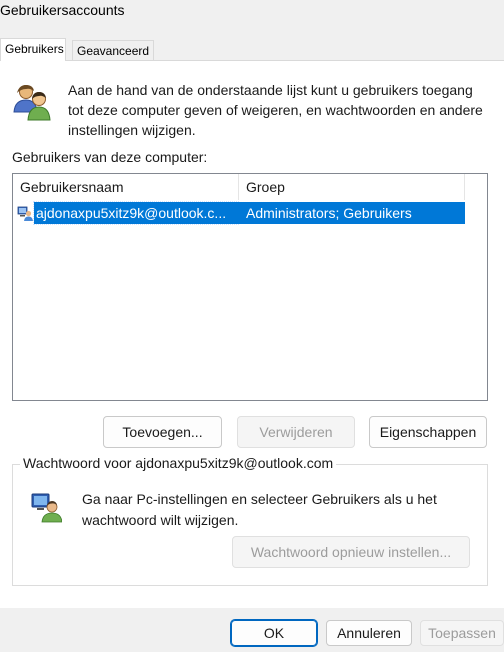 This screenshot has height=652, width=504. I want to click on tab-gebruikers: Gebruikers, so click(33, 49).